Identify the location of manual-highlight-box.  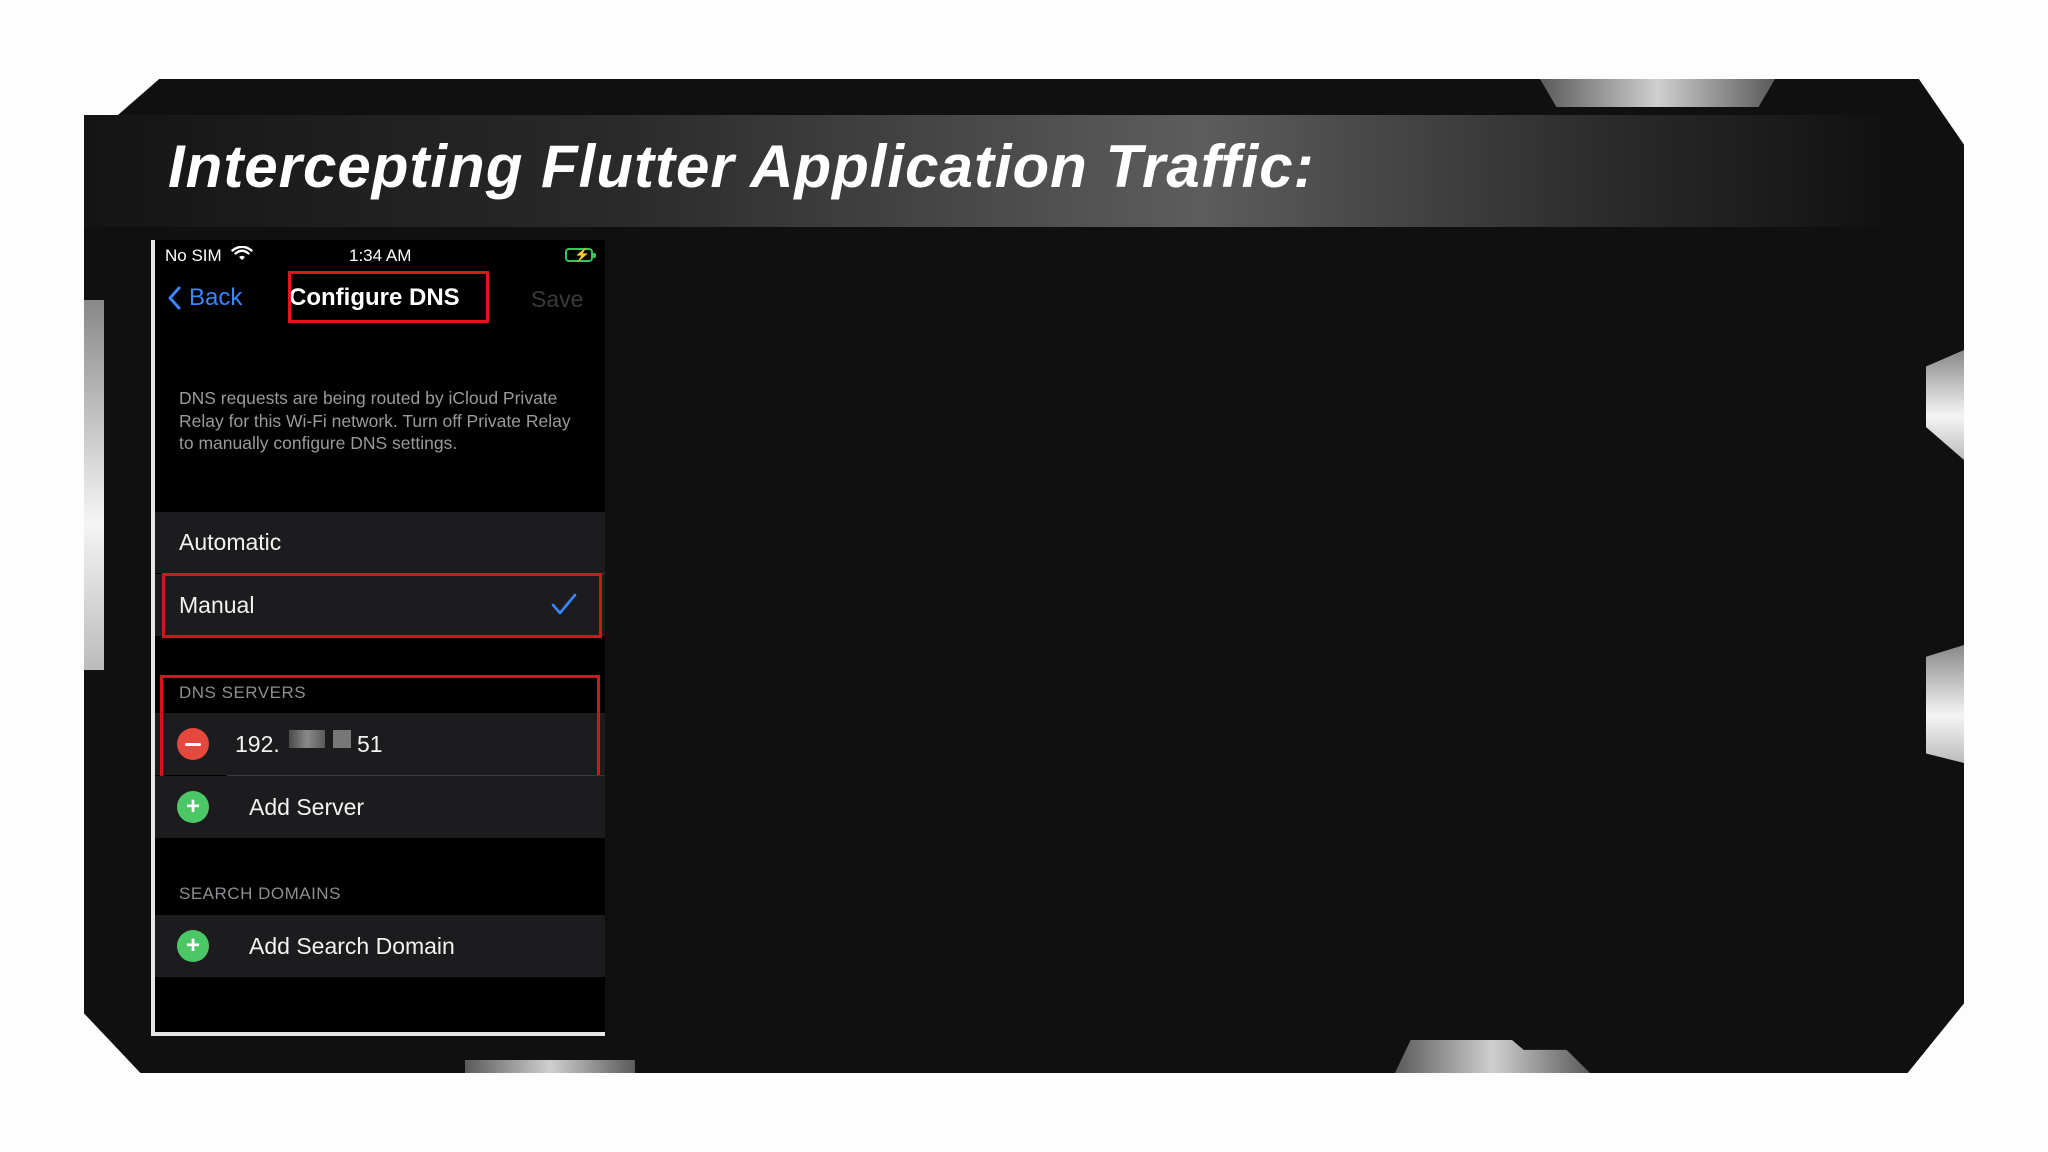
(382, 605).